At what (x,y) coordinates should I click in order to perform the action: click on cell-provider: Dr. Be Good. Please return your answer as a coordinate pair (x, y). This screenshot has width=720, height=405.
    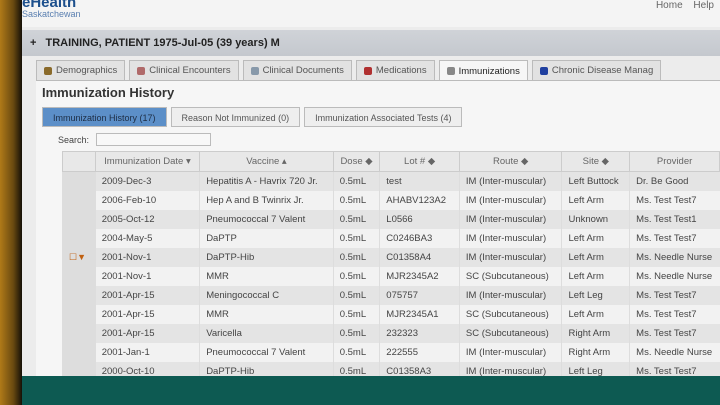
    Looking at the image, I should click on (674, 181).